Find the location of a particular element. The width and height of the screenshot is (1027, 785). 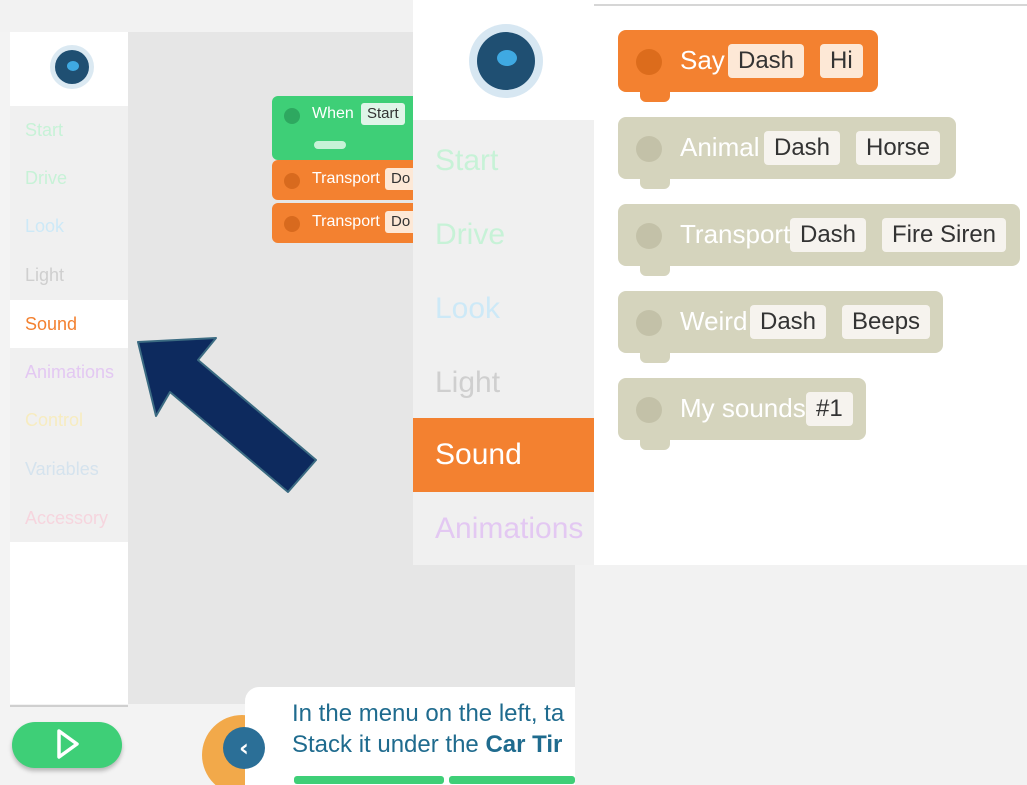

block-param-sound: Horse is located at coordinates (898, 148).